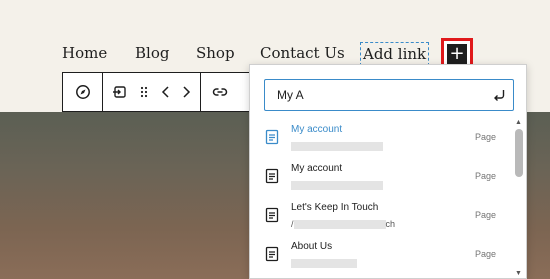 The height and width of the screenshot is (279, 550). I want to click on link-search-input, so click(375, 95).